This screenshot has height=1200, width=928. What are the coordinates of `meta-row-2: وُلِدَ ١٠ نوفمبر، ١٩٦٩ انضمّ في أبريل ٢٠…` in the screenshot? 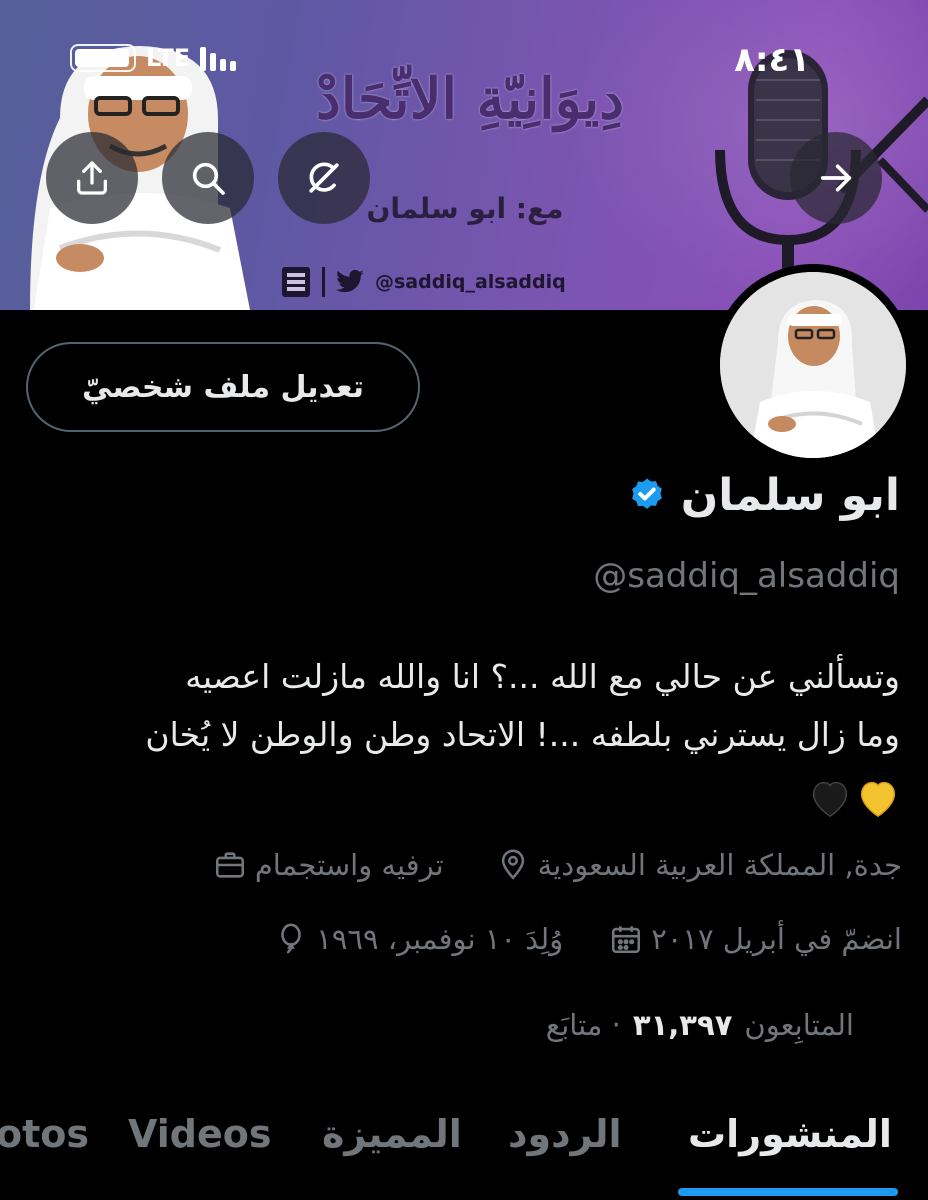 It's located at (588, 939).